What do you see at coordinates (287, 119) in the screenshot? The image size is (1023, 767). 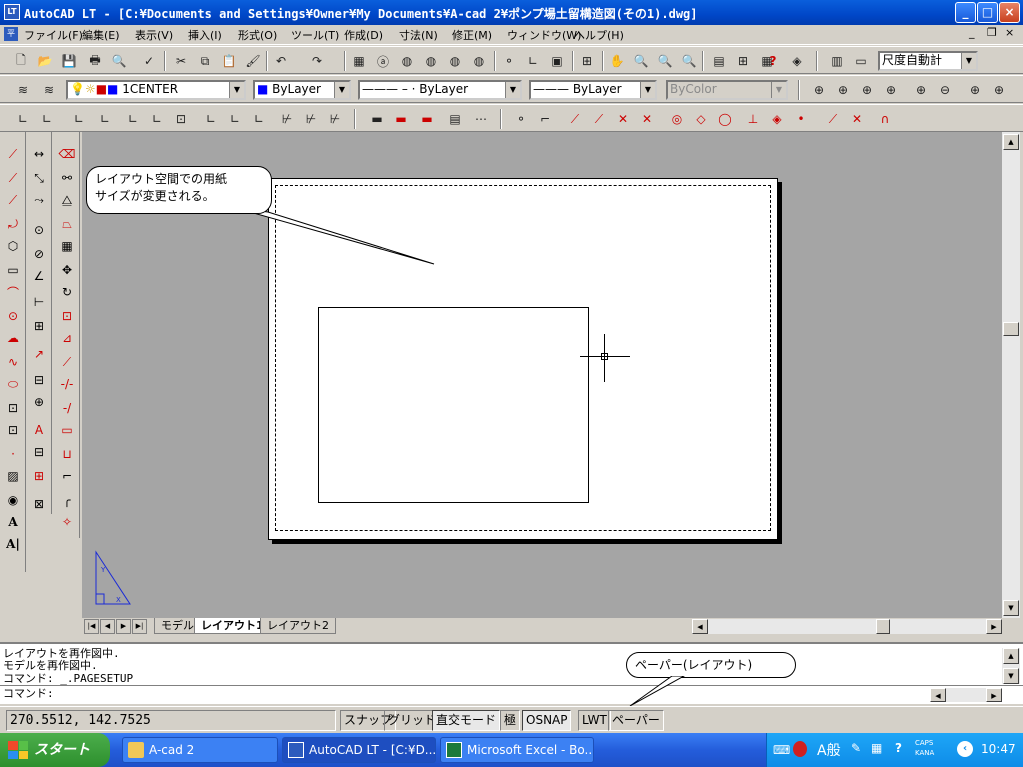 I see `dim-leader-icon: ⊬` at bounding box center [287, 119].